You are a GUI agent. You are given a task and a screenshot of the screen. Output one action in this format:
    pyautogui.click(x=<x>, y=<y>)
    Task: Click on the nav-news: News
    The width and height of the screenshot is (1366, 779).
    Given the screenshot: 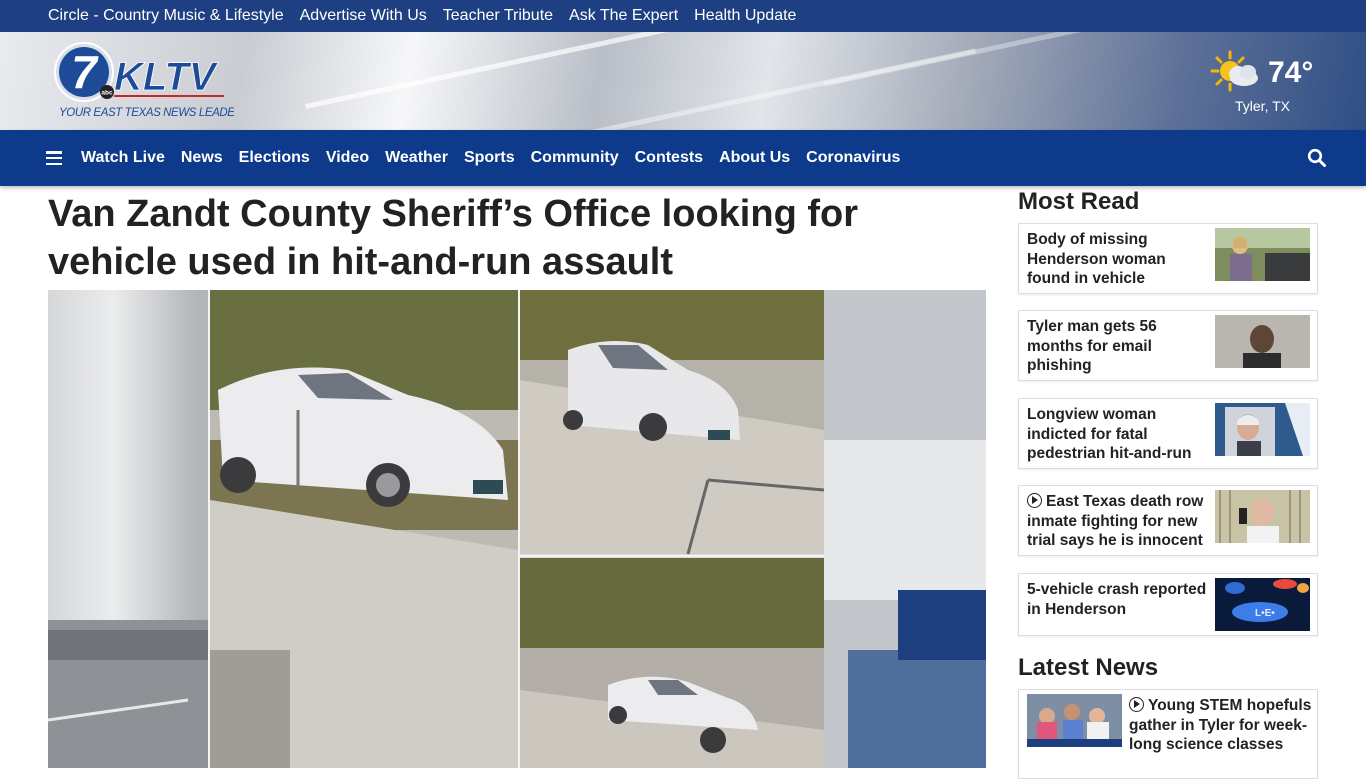 What is the action you would take?
    pyautogui.click(x=202, y=158)
    